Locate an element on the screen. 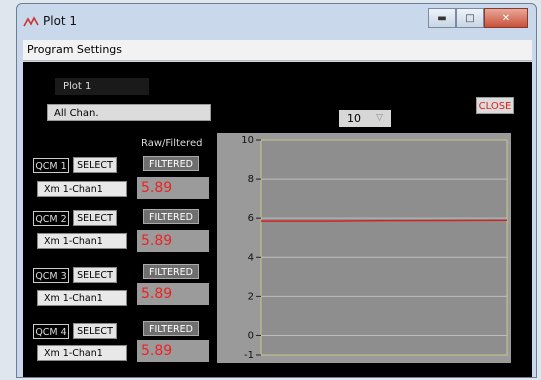 Image resolution: width=541 pixels, height=380 pixels. filtered-toggle-2: FILTERED is located at coordinates (171, 216).